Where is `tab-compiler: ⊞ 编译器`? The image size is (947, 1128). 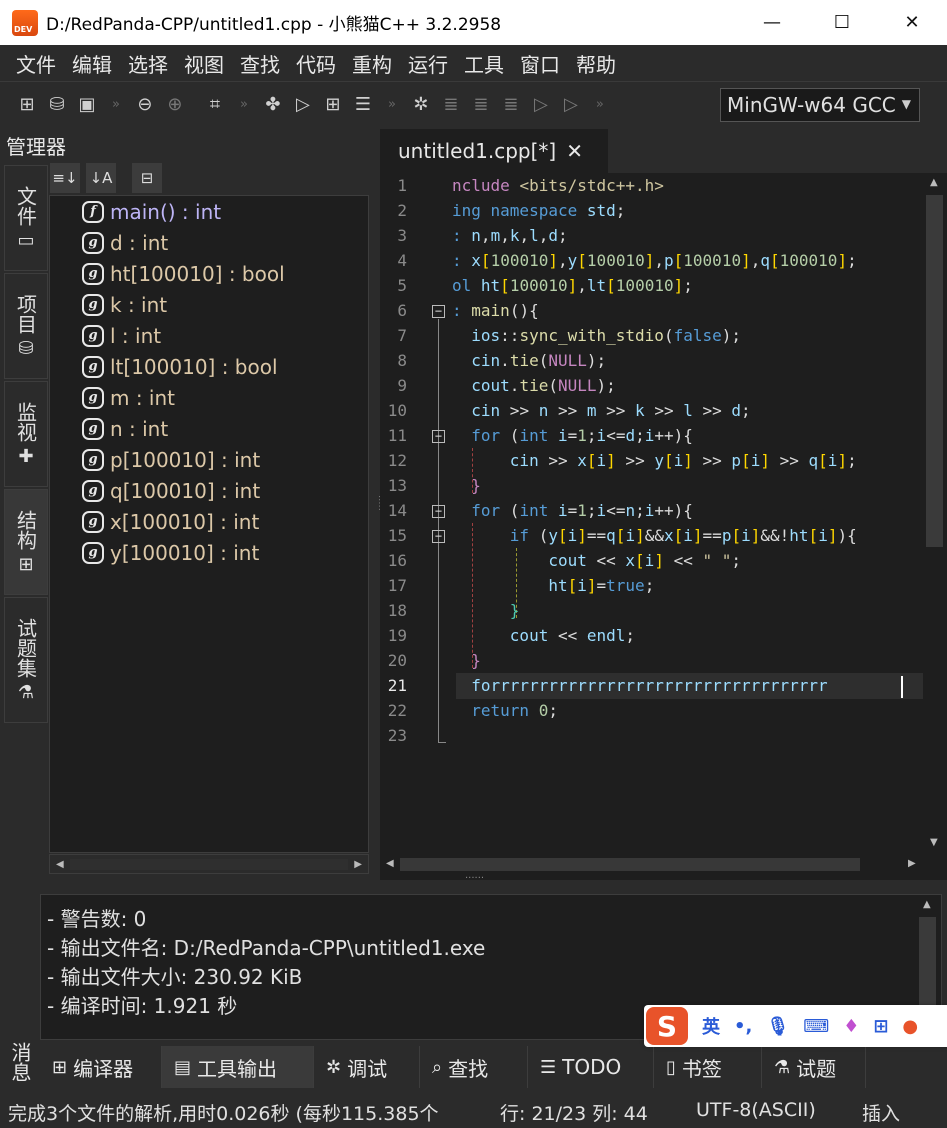 tab-compiler: ⊞ 编译器 is located at coordinates (101, 1067).